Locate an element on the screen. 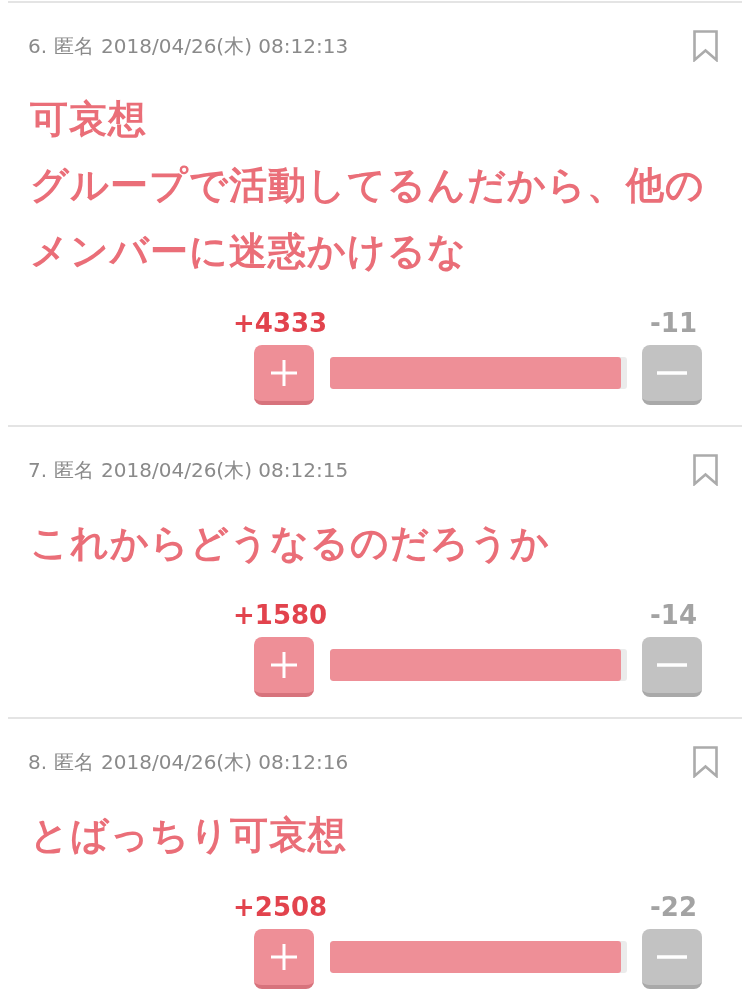 The height and width of the screenshot is (1003, 750). post-timestamp: 2018/04/26(木) 08:12:16 is located at coordinates (225, 762).